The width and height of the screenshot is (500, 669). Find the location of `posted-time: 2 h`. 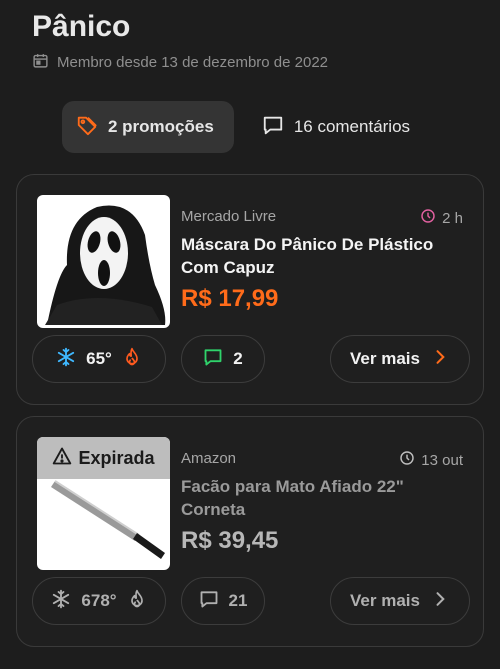

posted-time: 2 h is located at coordinates (441, 218).